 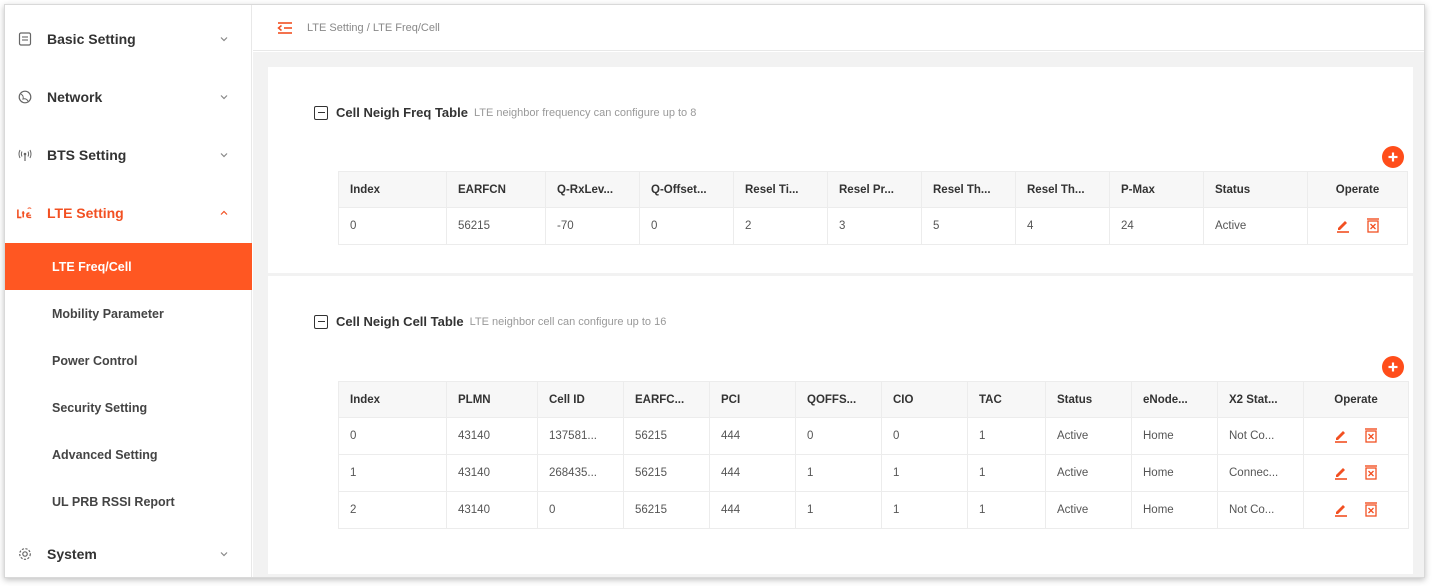 I want to click on table-cell: 5, so click(x=968, y=226).